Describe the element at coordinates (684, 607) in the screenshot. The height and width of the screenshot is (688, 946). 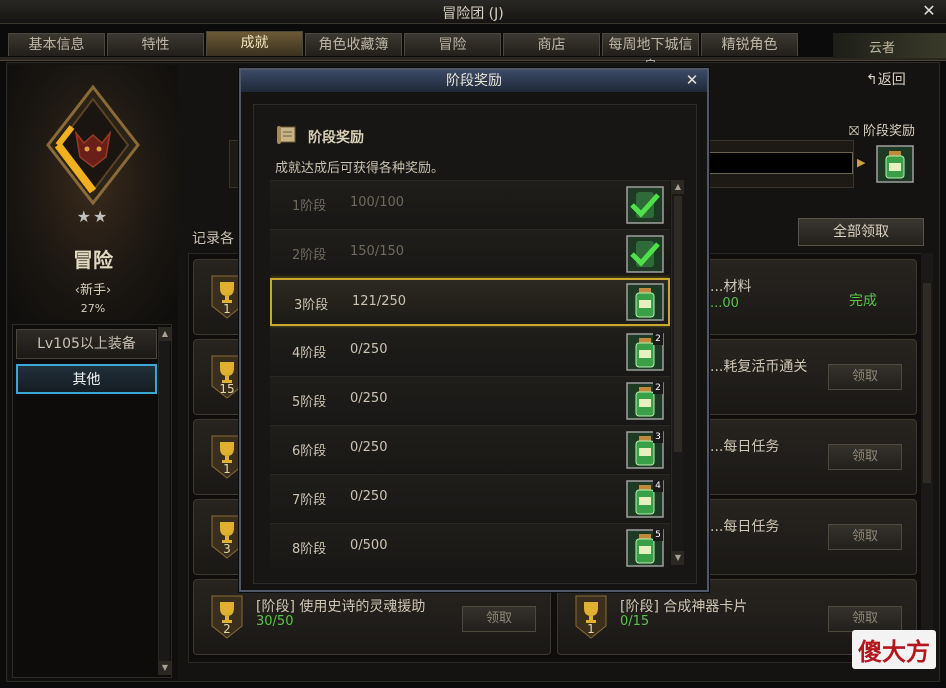
I see `achievement-name: [阶段] 合成神器卡片` at that location.